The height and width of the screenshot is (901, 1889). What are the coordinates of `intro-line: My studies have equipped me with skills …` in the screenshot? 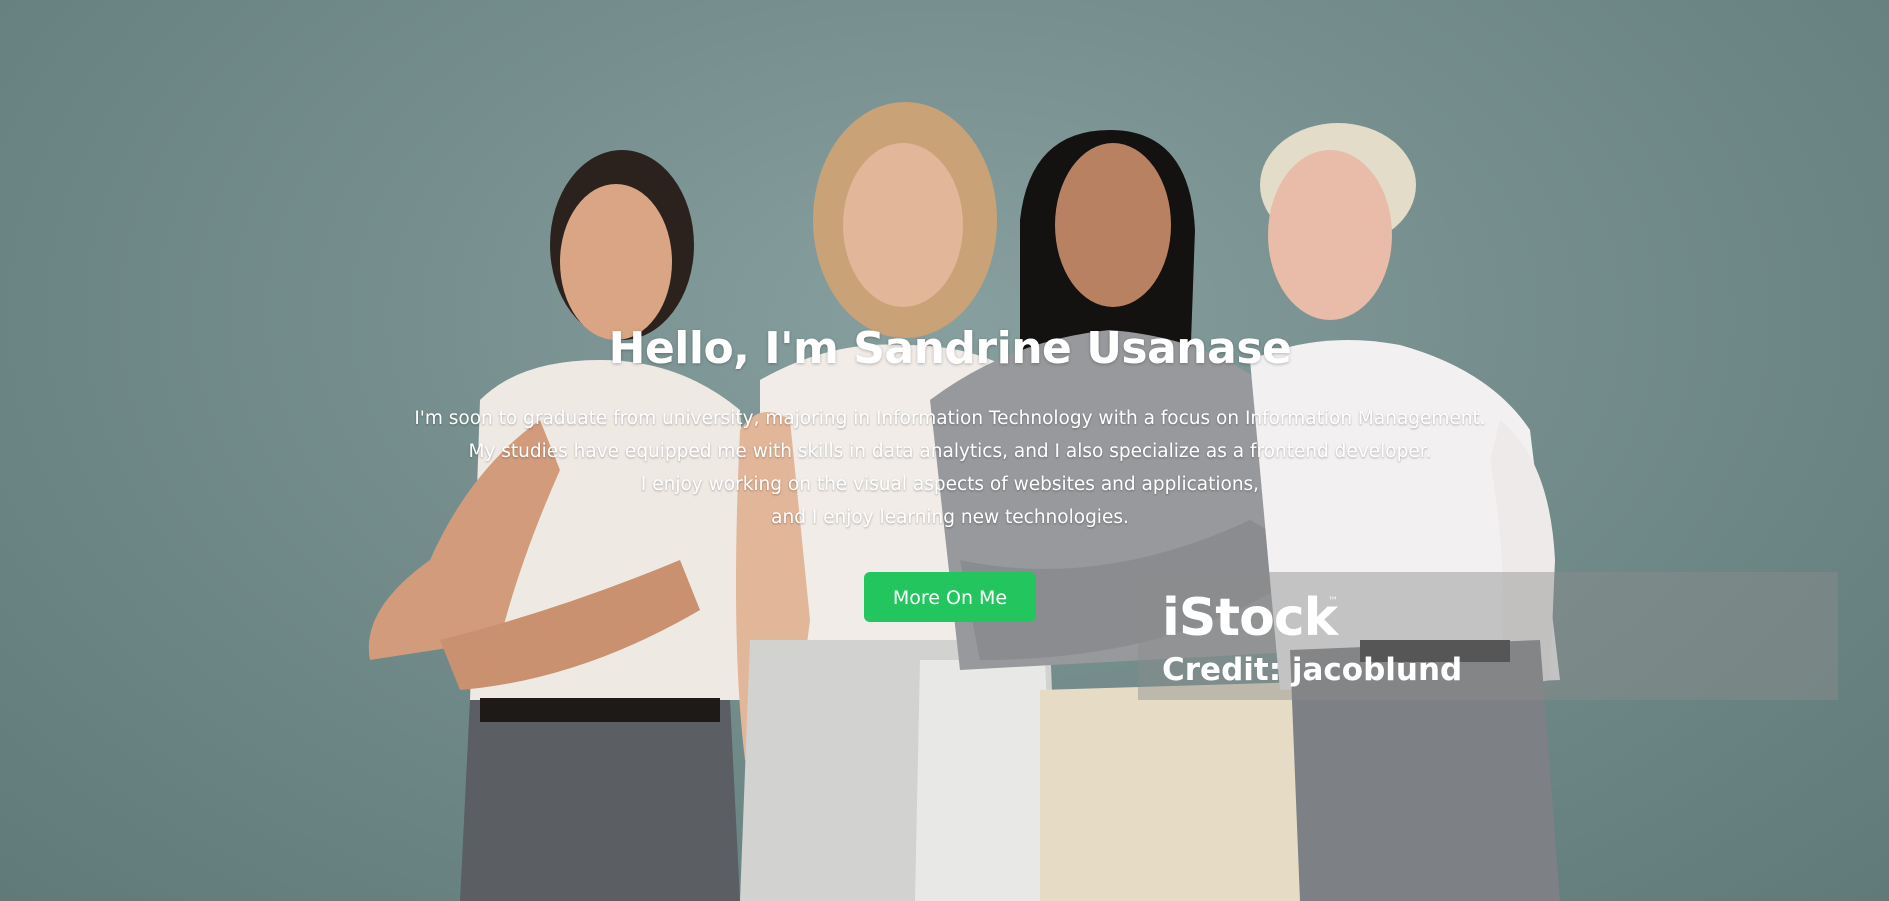 It's located at (950, 451).